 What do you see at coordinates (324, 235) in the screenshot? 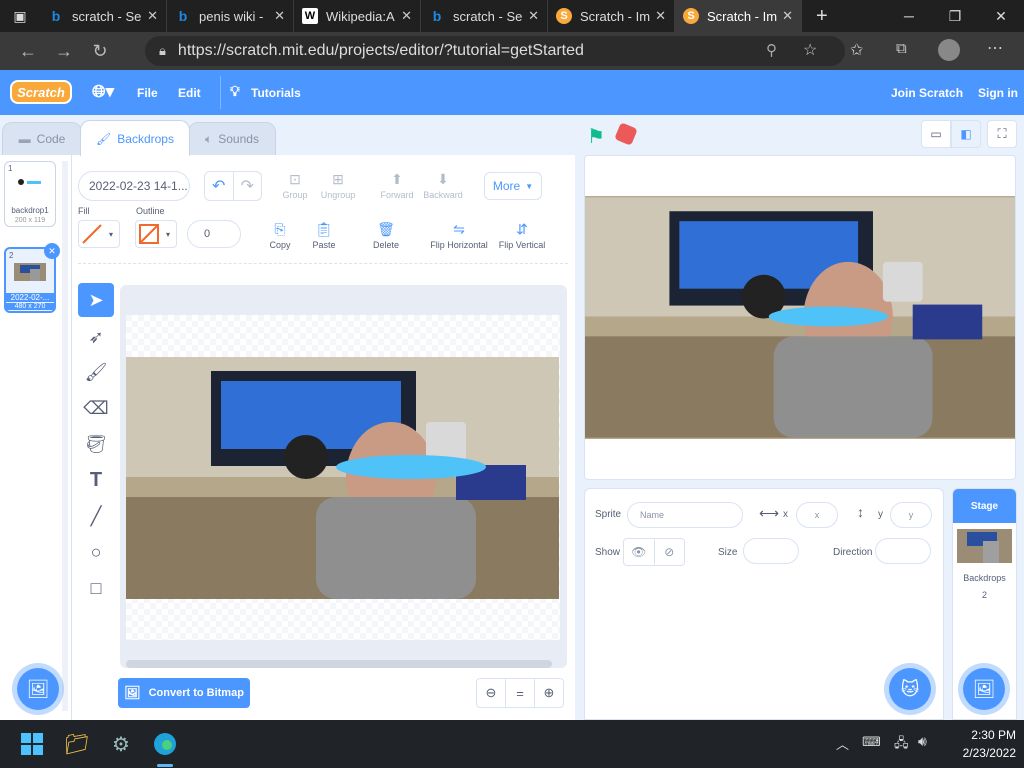
I see `paste-button: 📋︎ Paste` at bounding box center [324, 235].